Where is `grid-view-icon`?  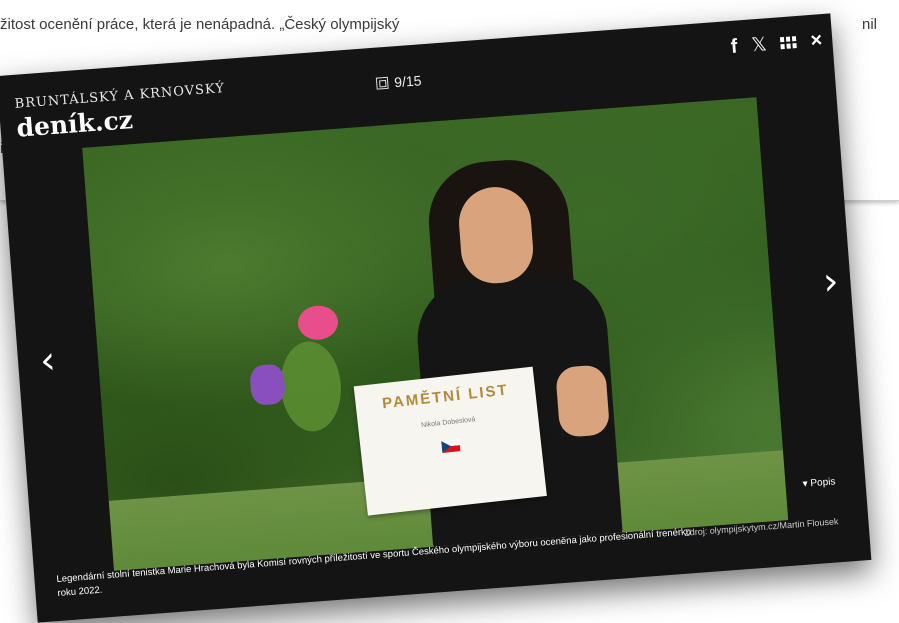
grid-view-icon is located at coordinates (789, 43).